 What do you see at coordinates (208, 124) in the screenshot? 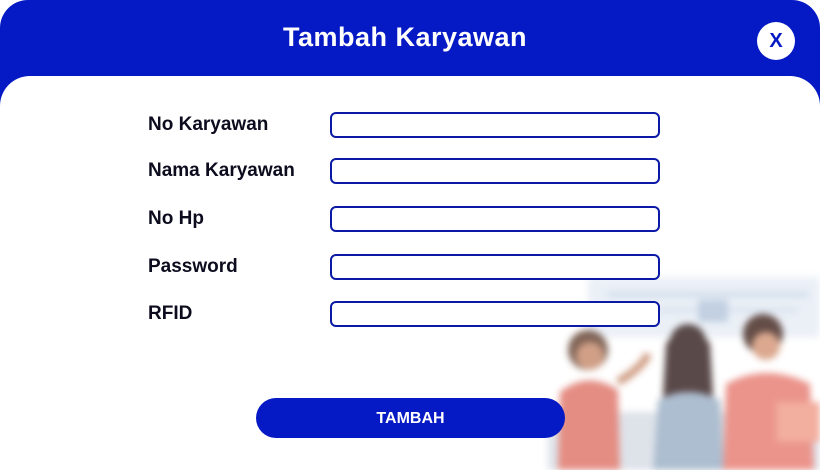
I see `no-karyawan-label: No Karyawan` at bounding box center [208, 124].